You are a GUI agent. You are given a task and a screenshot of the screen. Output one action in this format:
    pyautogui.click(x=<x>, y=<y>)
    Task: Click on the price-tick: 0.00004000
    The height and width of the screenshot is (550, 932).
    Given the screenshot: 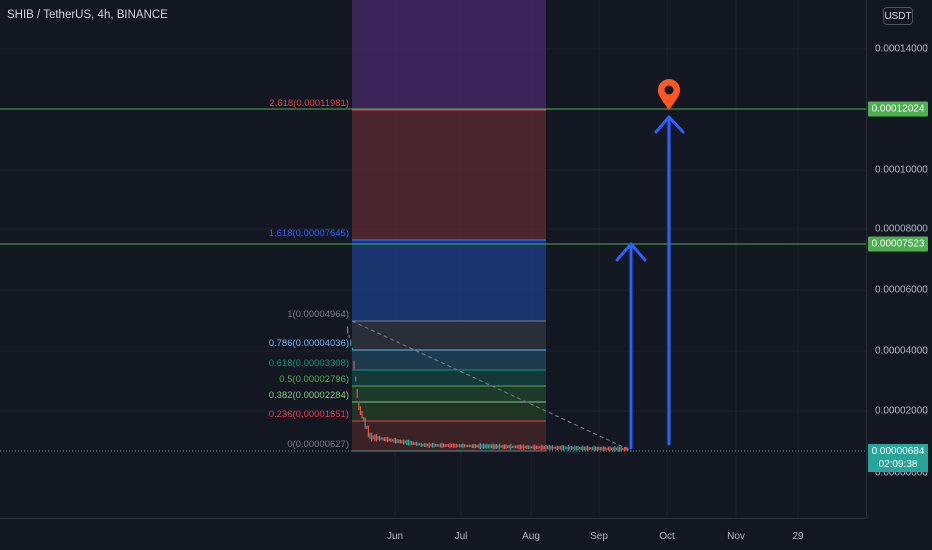 What is the action you would take?
    pyautogui.click(x=901, y=351)
    